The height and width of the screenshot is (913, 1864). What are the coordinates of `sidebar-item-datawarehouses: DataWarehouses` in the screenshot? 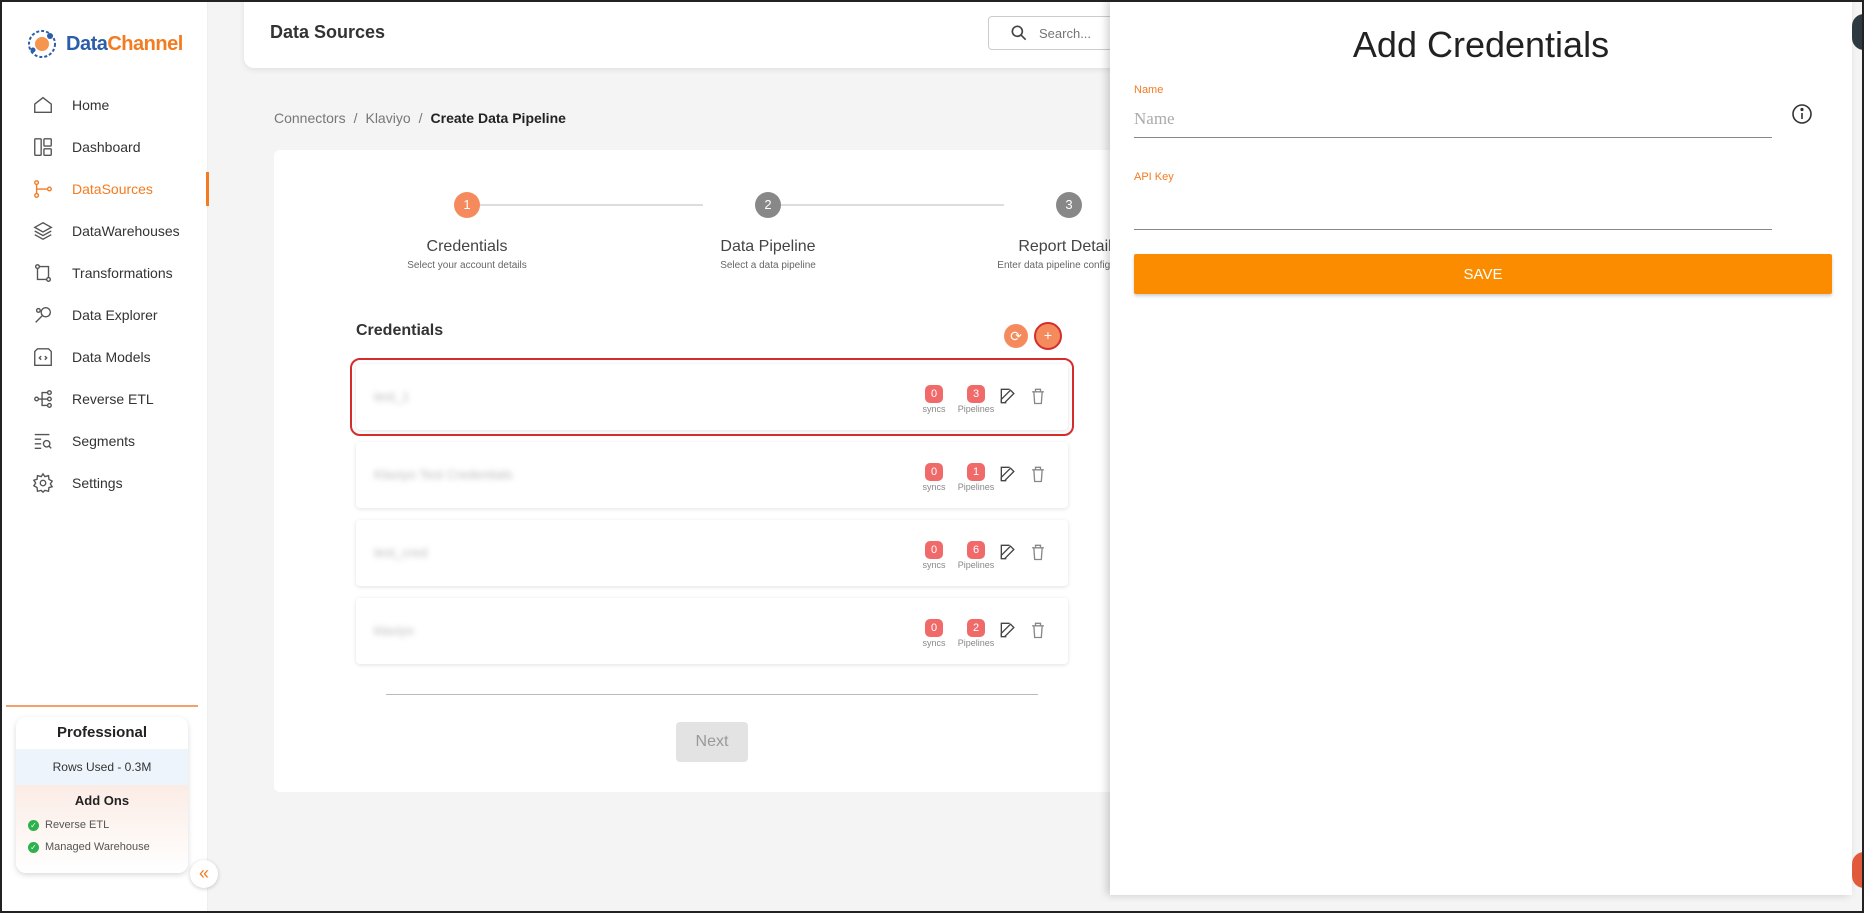 It's located at (104, 231).